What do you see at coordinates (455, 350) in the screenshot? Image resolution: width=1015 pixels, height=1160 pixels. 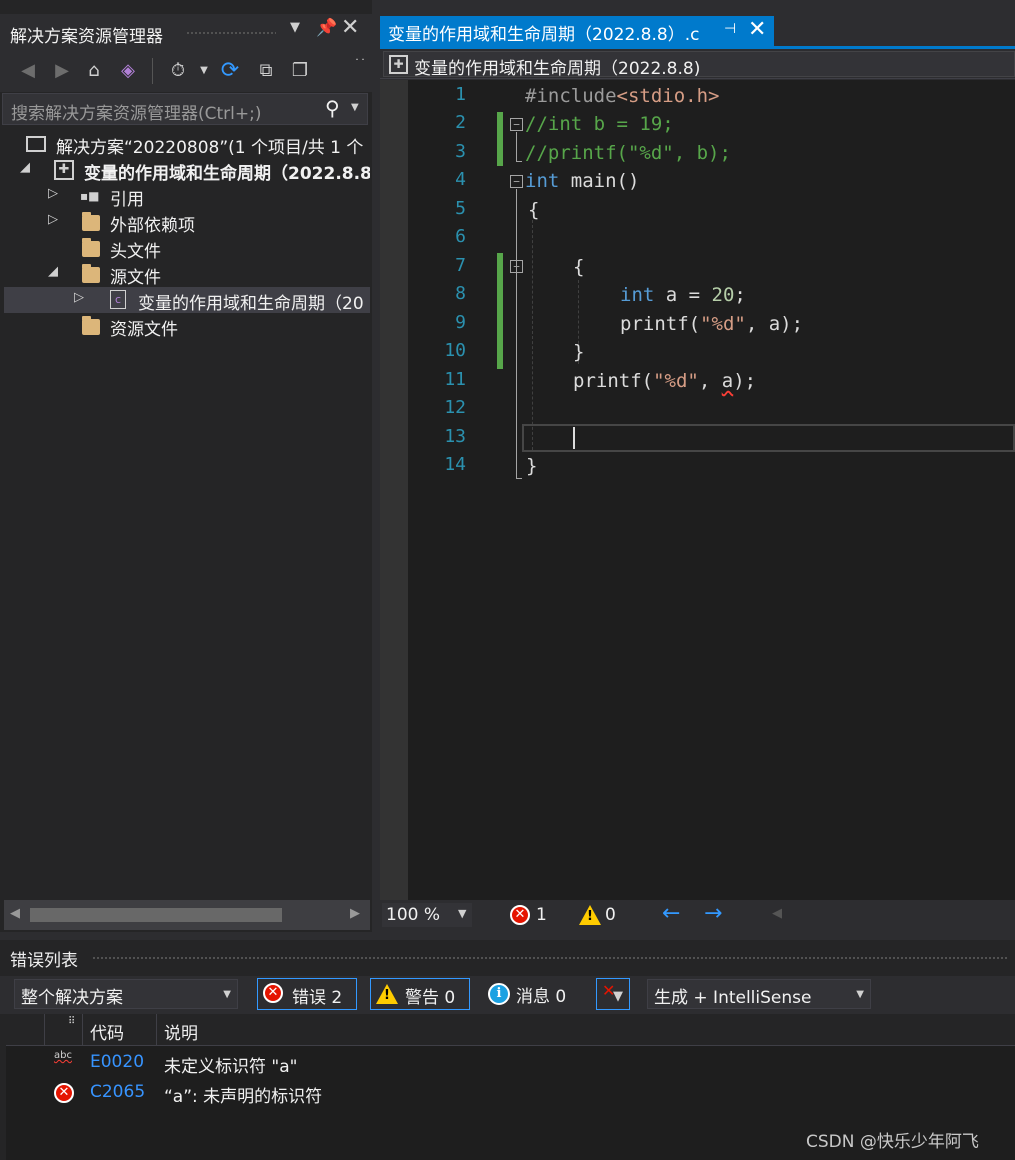 I see `line-number: 10` at bounding box center [455, 350].